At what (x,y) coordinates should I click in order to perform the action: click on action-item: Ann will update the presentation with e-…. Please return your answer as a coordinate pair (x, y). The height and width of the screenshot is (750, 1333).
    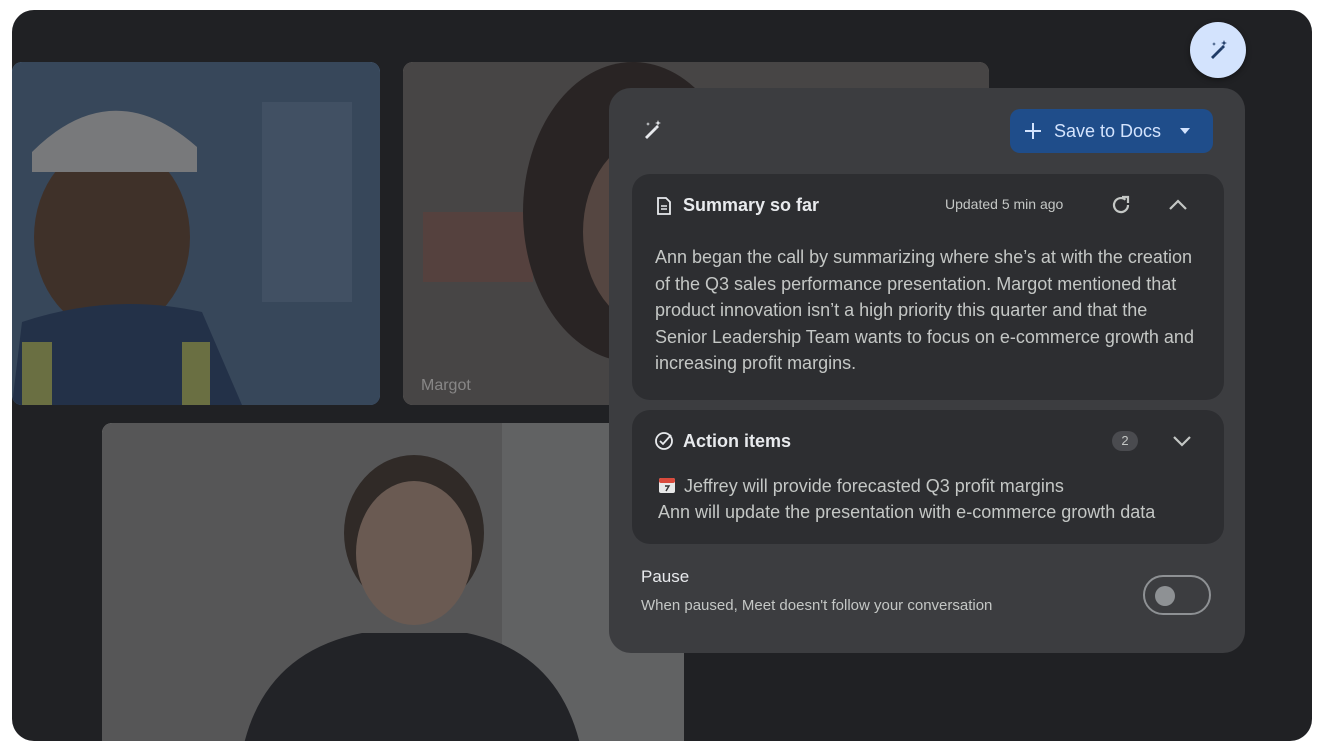
    Looking at the image, I should click on (906, 512).